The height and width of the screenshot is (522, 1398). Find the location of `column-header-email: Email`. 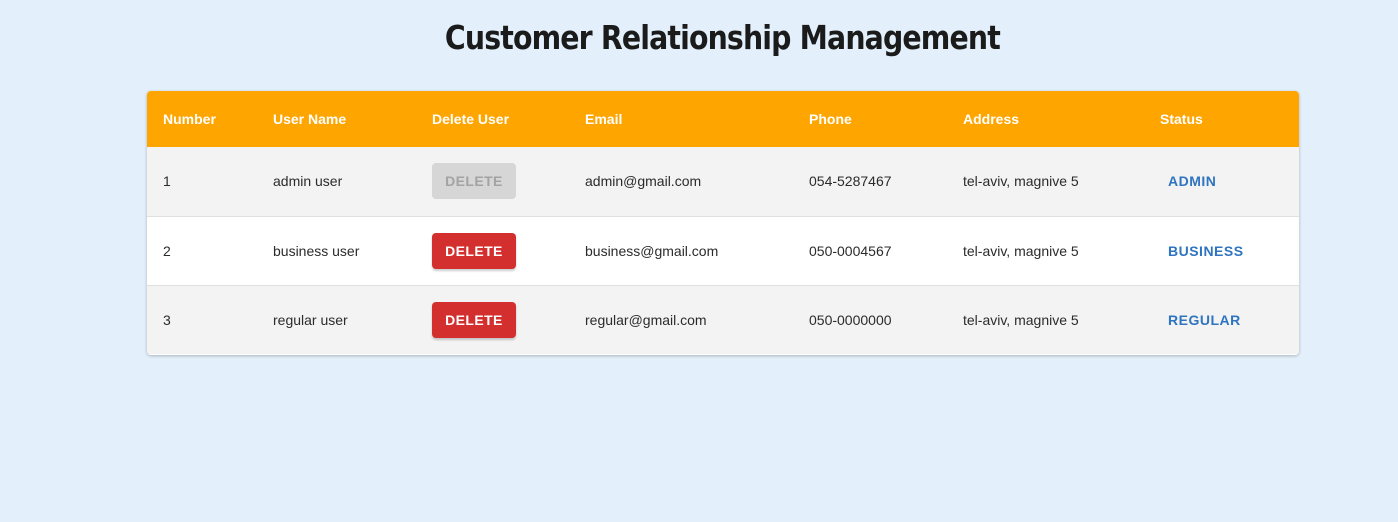

column-header-email: Email is located at coordinates (604, 119).